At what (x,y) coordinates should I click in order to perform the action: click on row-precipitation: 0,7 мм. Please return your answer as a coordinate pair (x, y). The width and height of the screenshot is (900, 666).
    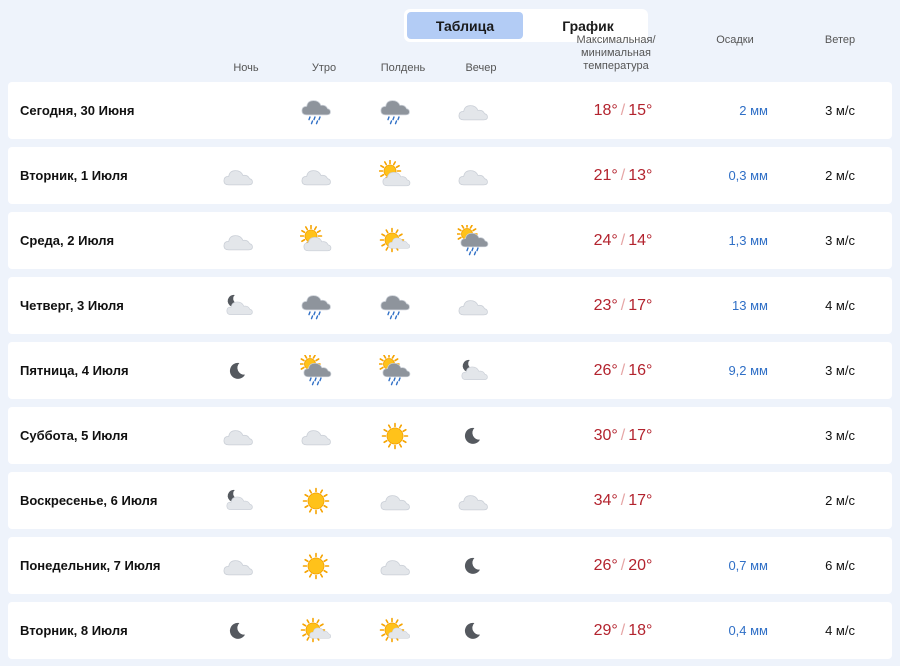
    Looking at the image, I should click on (748, 565).